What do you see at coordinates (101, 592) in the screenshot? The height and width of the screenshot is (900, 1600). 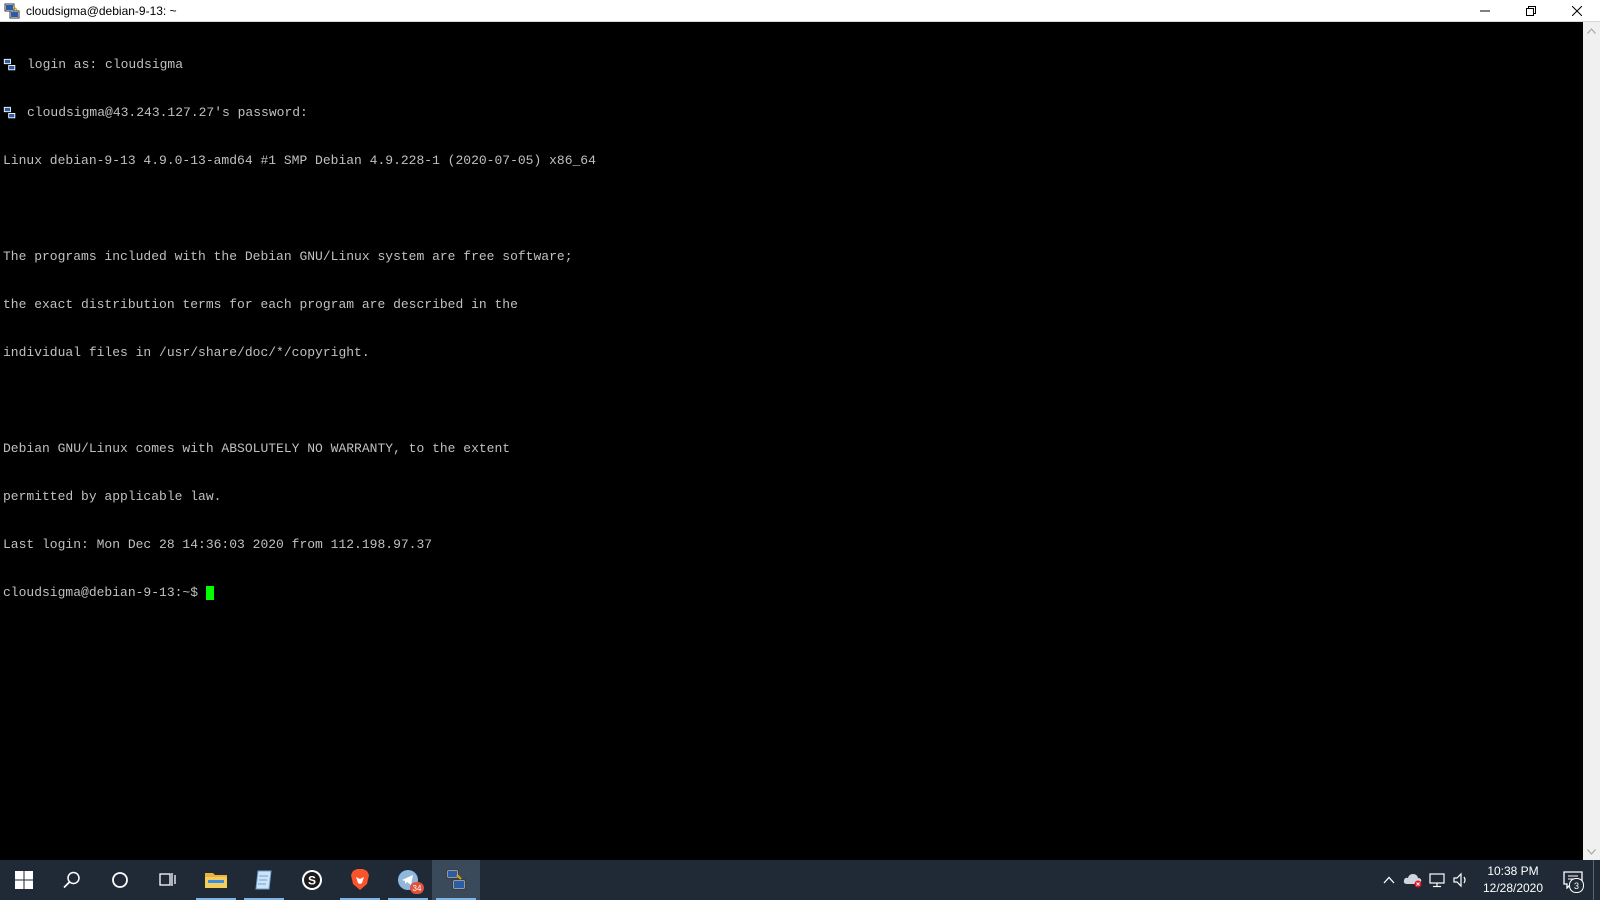 I see `shell-prompt: cloudsigma@debian-9-13:~$` at bounding box center [101, 592].